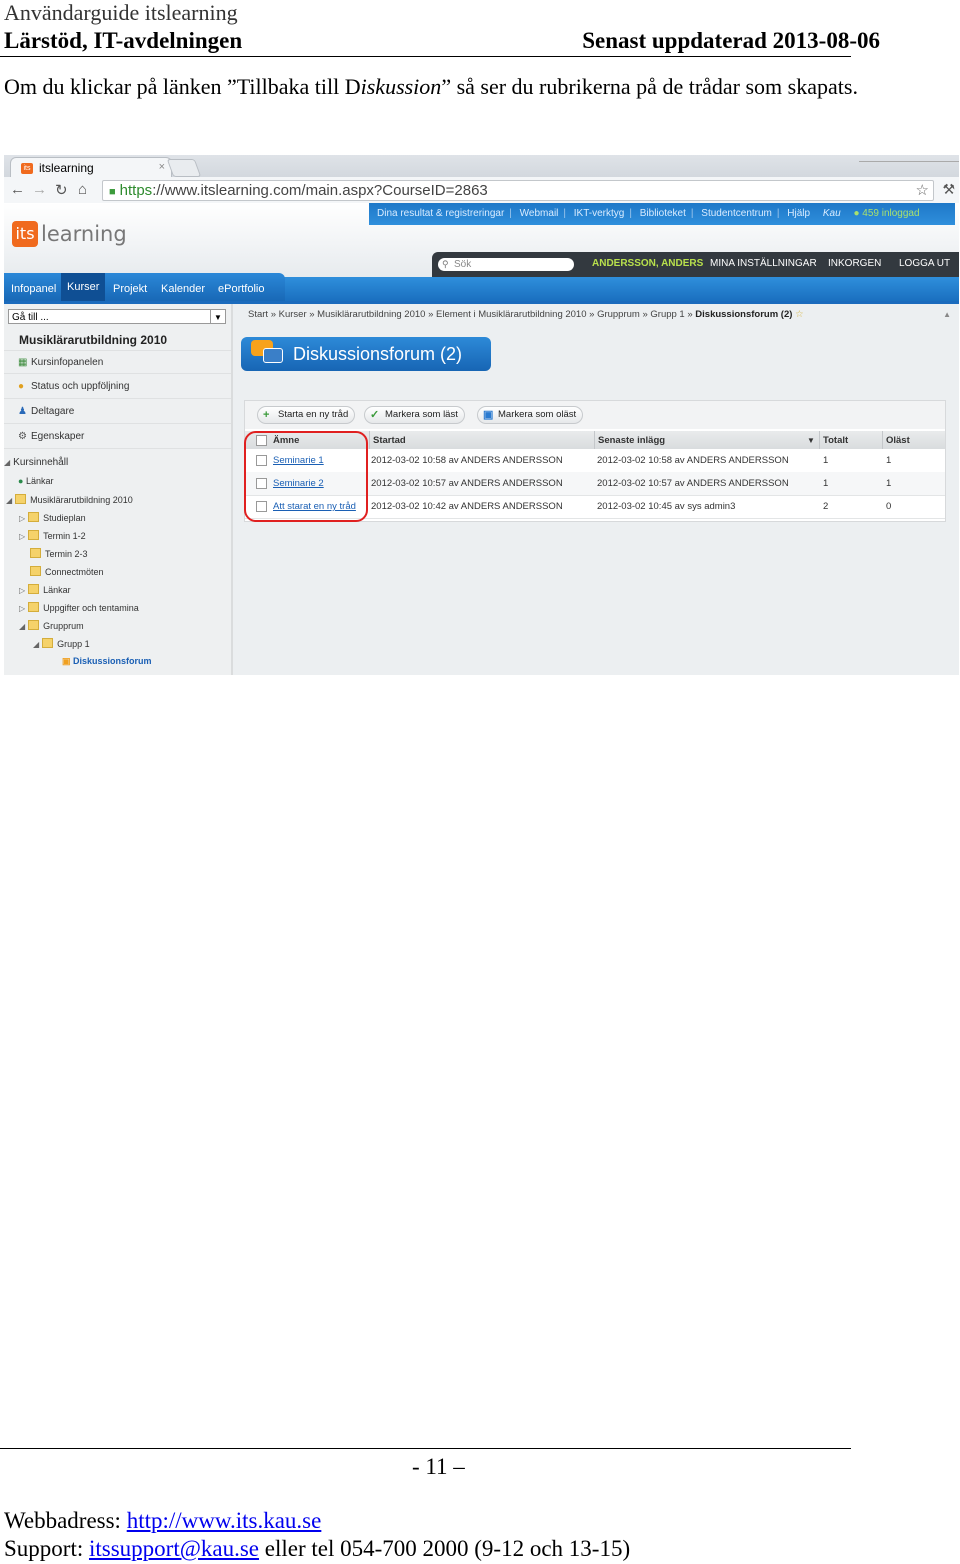 The width and height of the screenshot is (960, 1564). I want to click on forum-title-banner: Diskussionsforum (2), so click(366, 354).